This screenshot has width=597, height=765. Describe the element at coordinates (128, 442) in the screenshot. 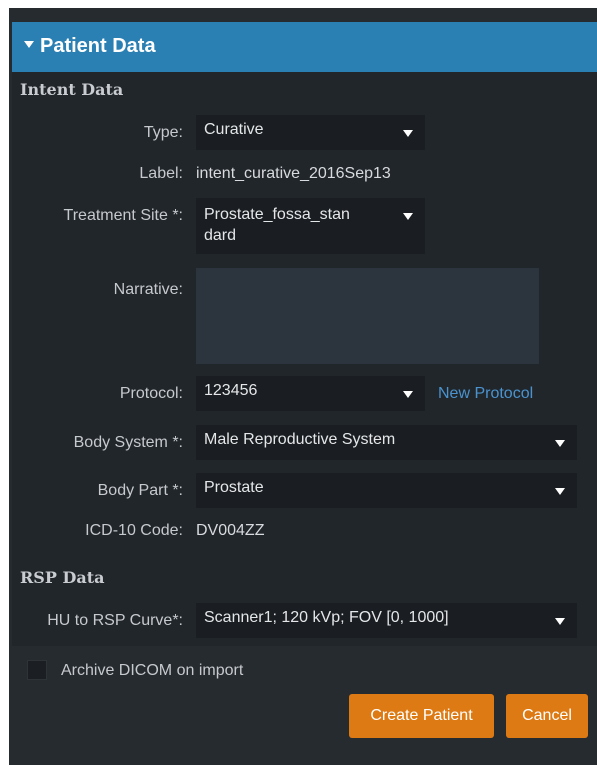

I see `body-system-label: Body System *:` at that location.